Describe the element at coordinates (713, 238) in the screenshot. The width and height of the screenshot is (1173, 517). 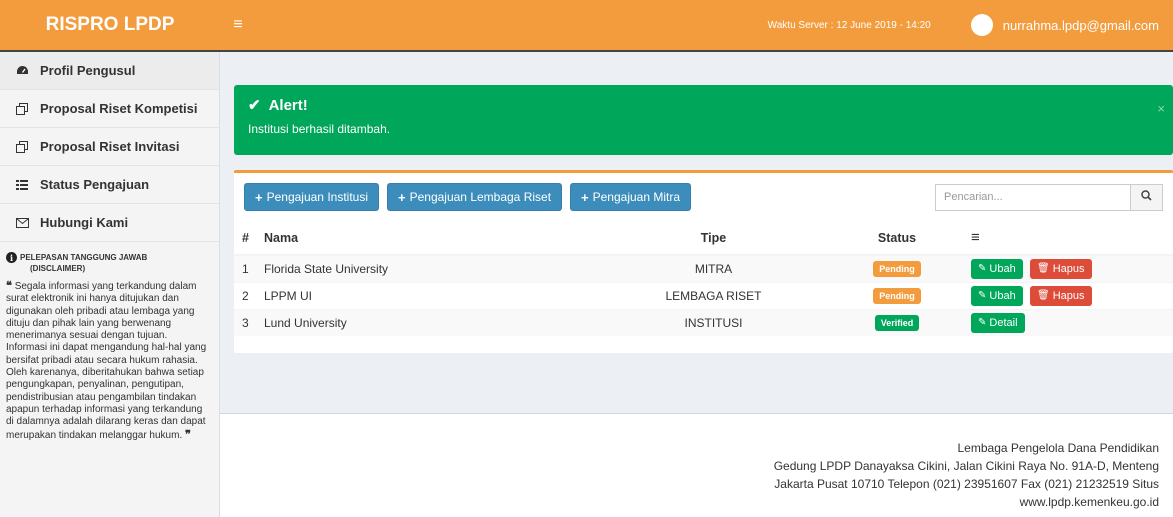
I see `col-tipe: Tipe` at that location.